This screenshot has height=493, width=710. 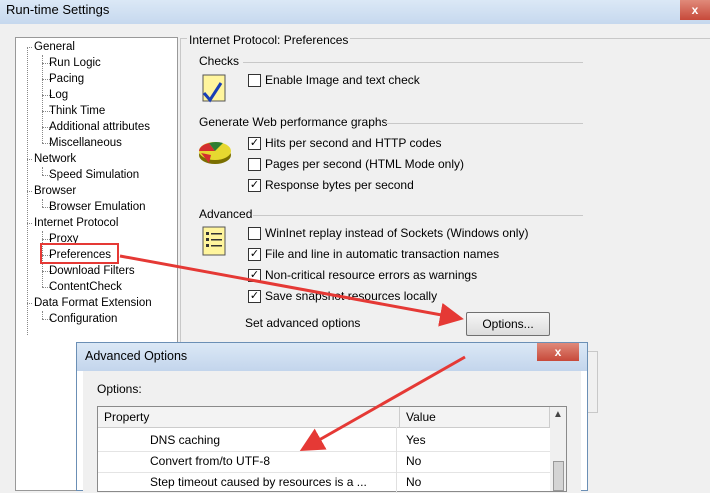 I want to click on tree-item-general: General, so click(x=54, y=47).